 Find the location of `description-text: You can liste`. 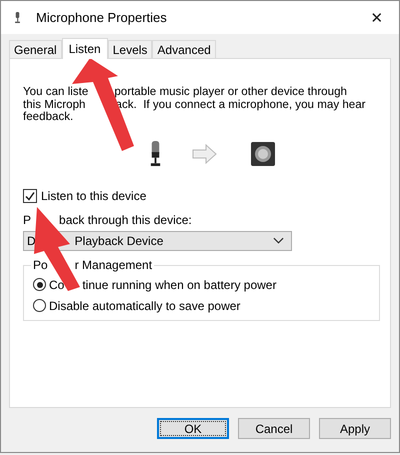

description-text: You can liste is located at coordinates (55, 92).